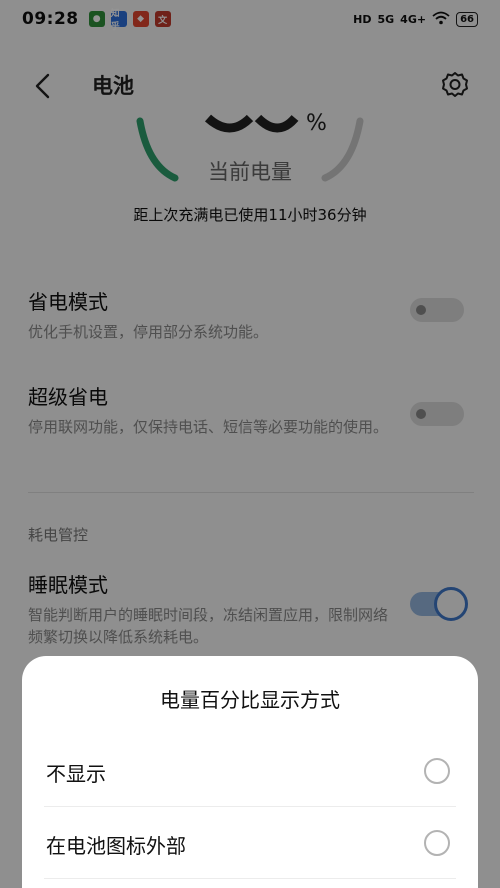  I want to click on option-hide: 不显示, so click(250, 772).